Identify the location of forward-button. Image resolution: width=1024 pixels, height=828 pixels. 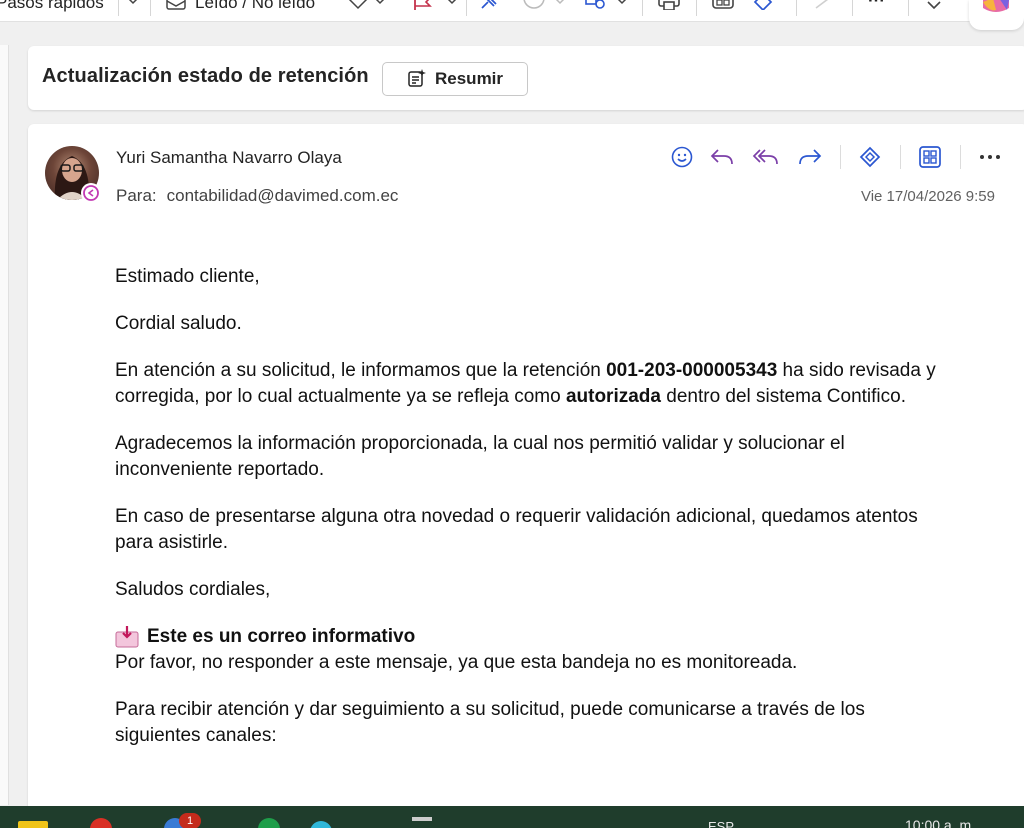
(810, 157).